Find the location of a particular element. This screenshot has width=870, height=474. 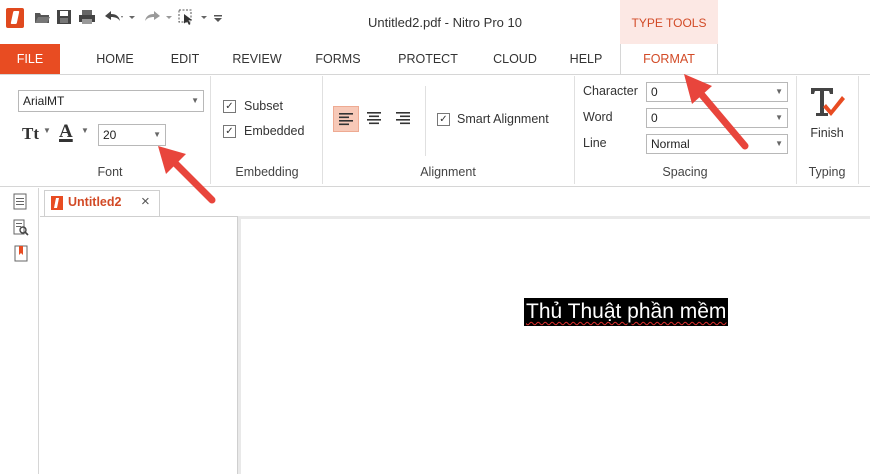

arrow-to-font-size is located at coordinates (187, 175).